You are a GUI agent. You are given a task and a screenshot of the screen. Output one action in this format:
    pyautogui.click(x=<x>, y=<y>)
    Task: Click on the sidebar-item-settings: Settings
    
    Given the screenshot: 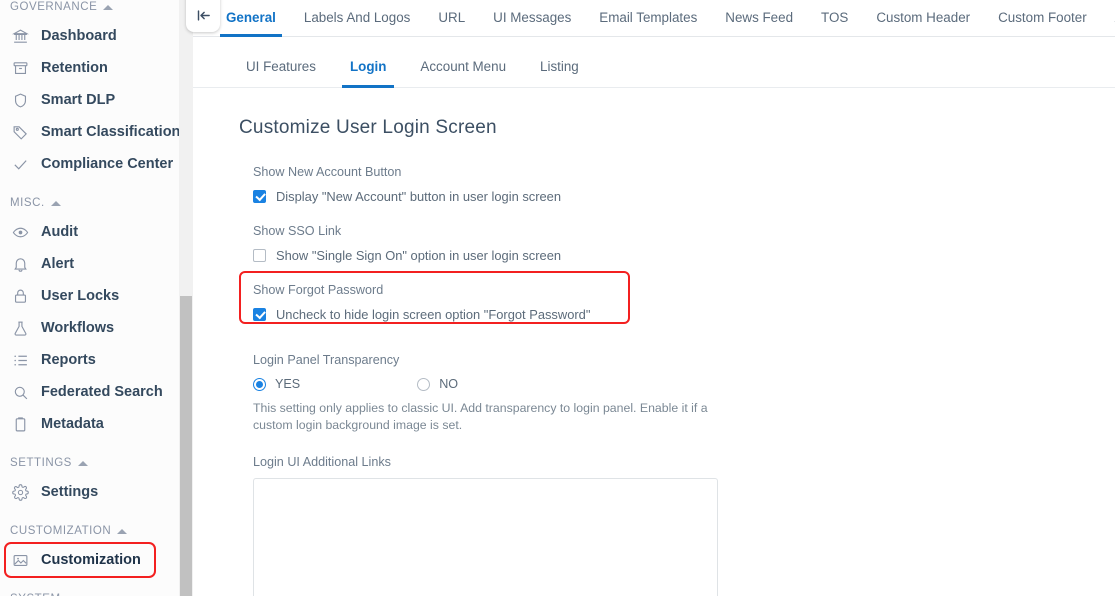 What is the action you would take?
    pyautogui.click(x=96, y=492)
    